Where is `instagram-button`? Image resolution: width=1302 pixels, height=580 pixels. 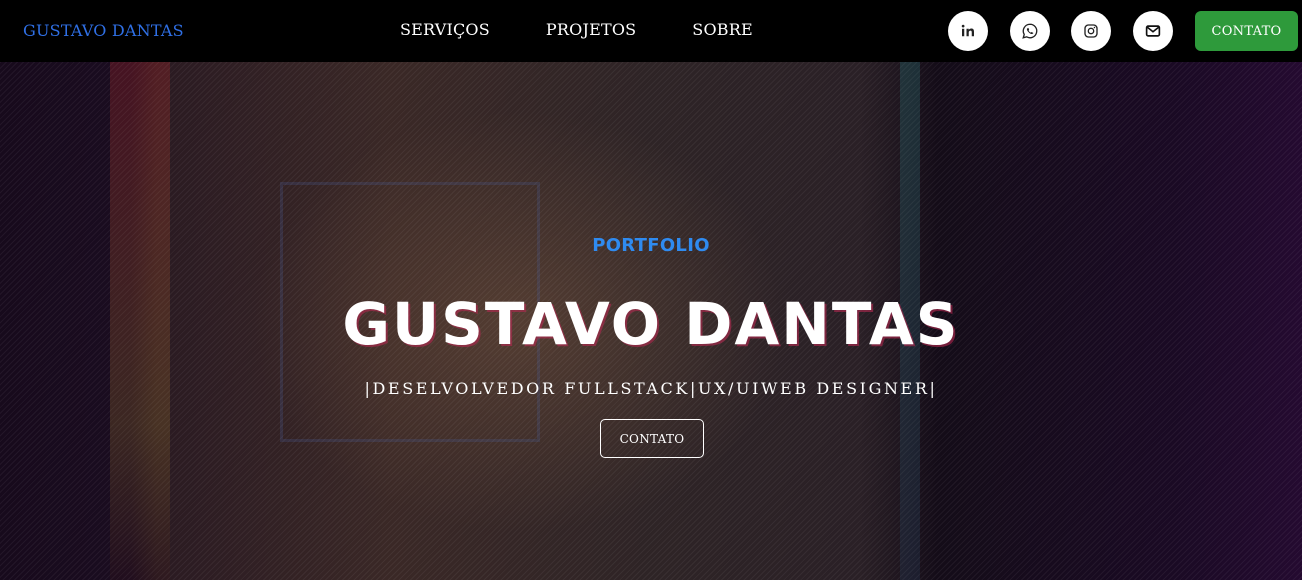 instagram-button is located at coordinates (1091, 31).